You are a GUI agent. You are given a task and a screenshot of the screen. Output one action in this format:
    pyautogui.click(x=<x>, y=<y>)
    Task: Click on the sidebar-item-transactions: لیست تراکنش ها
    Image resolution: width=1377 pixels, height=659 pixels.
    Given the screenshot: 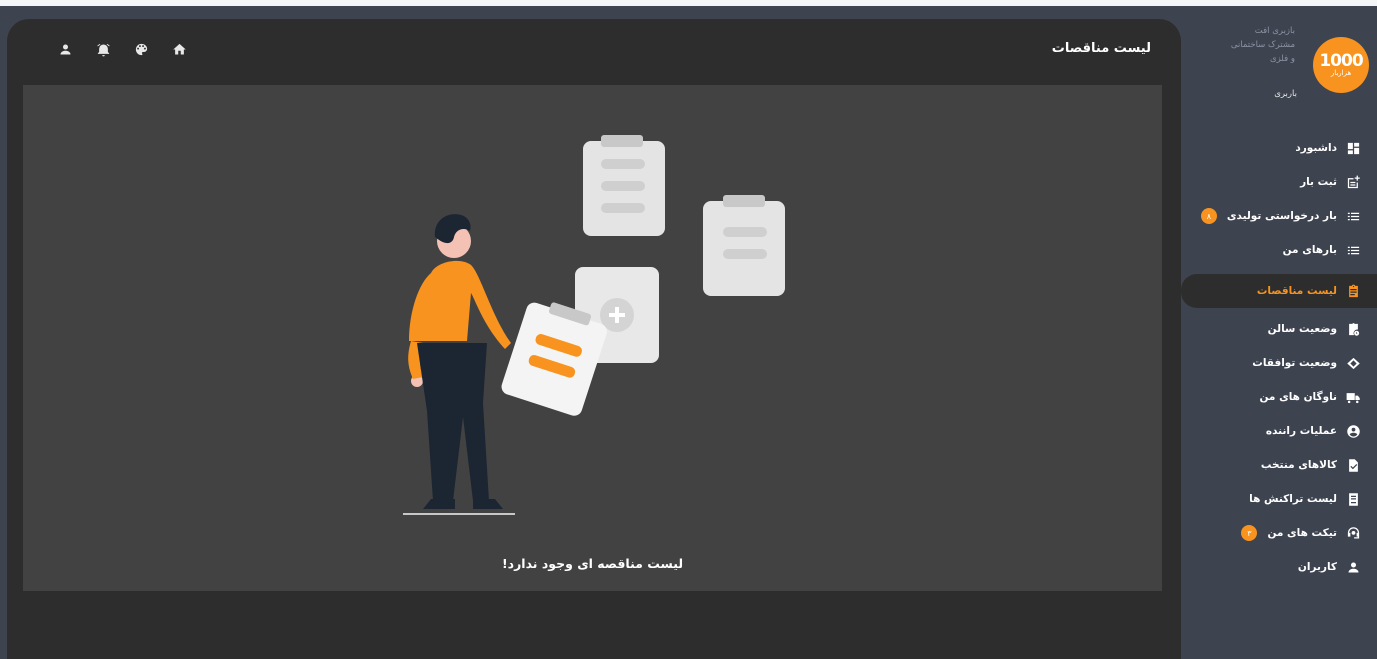 What is the action you would take?
    pyautogui.click(x=1279, y=499)
    